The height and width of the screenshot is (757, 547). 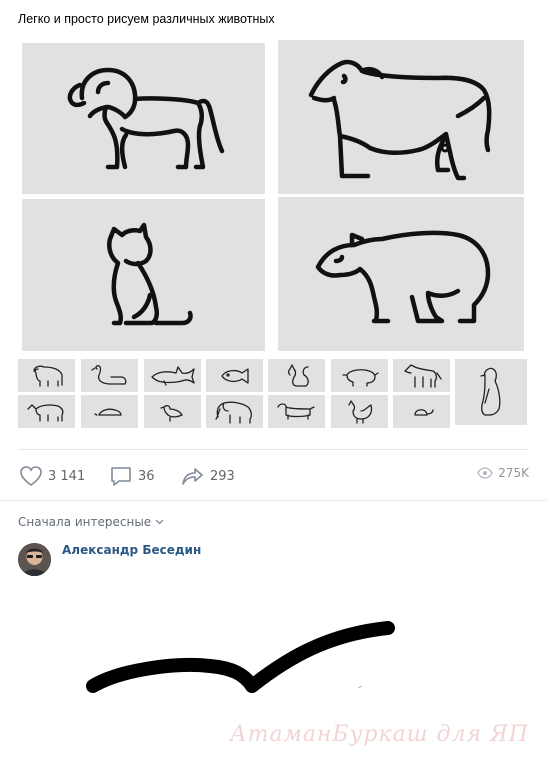 I want to click on thumb-bird, so click(x=172, y=411).